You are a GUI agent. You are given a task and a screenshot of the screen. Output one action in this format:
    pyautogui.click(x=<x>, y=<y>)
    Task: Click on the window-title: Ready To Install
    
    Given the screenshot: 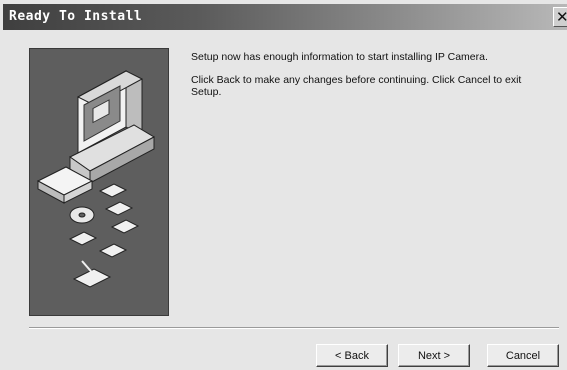 What is the action you would take?
    pyautogui.click(x=76, y=16)
    